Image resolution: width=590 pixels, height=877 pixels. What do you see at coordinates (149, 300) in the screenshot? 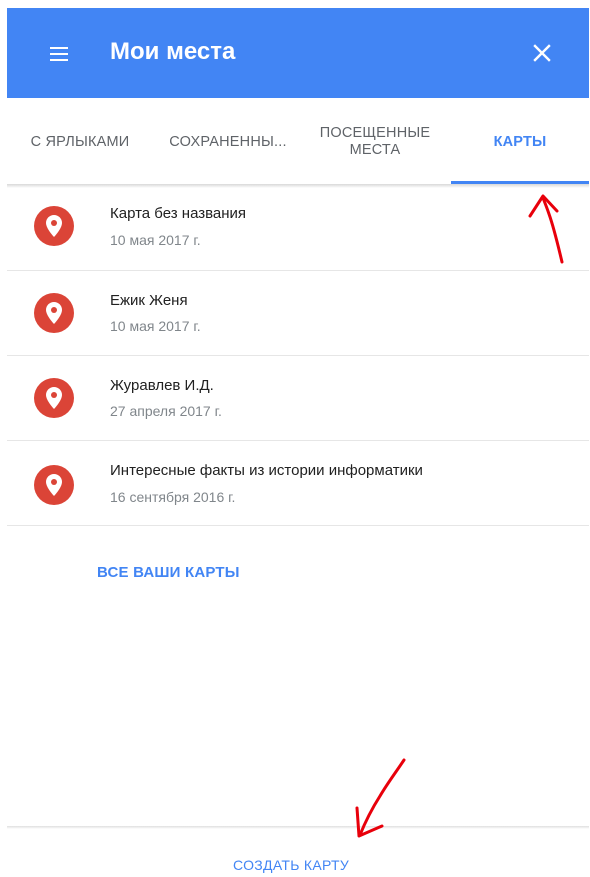
I see `map-title: Ежик Женя` at bounding box center [149, 300].